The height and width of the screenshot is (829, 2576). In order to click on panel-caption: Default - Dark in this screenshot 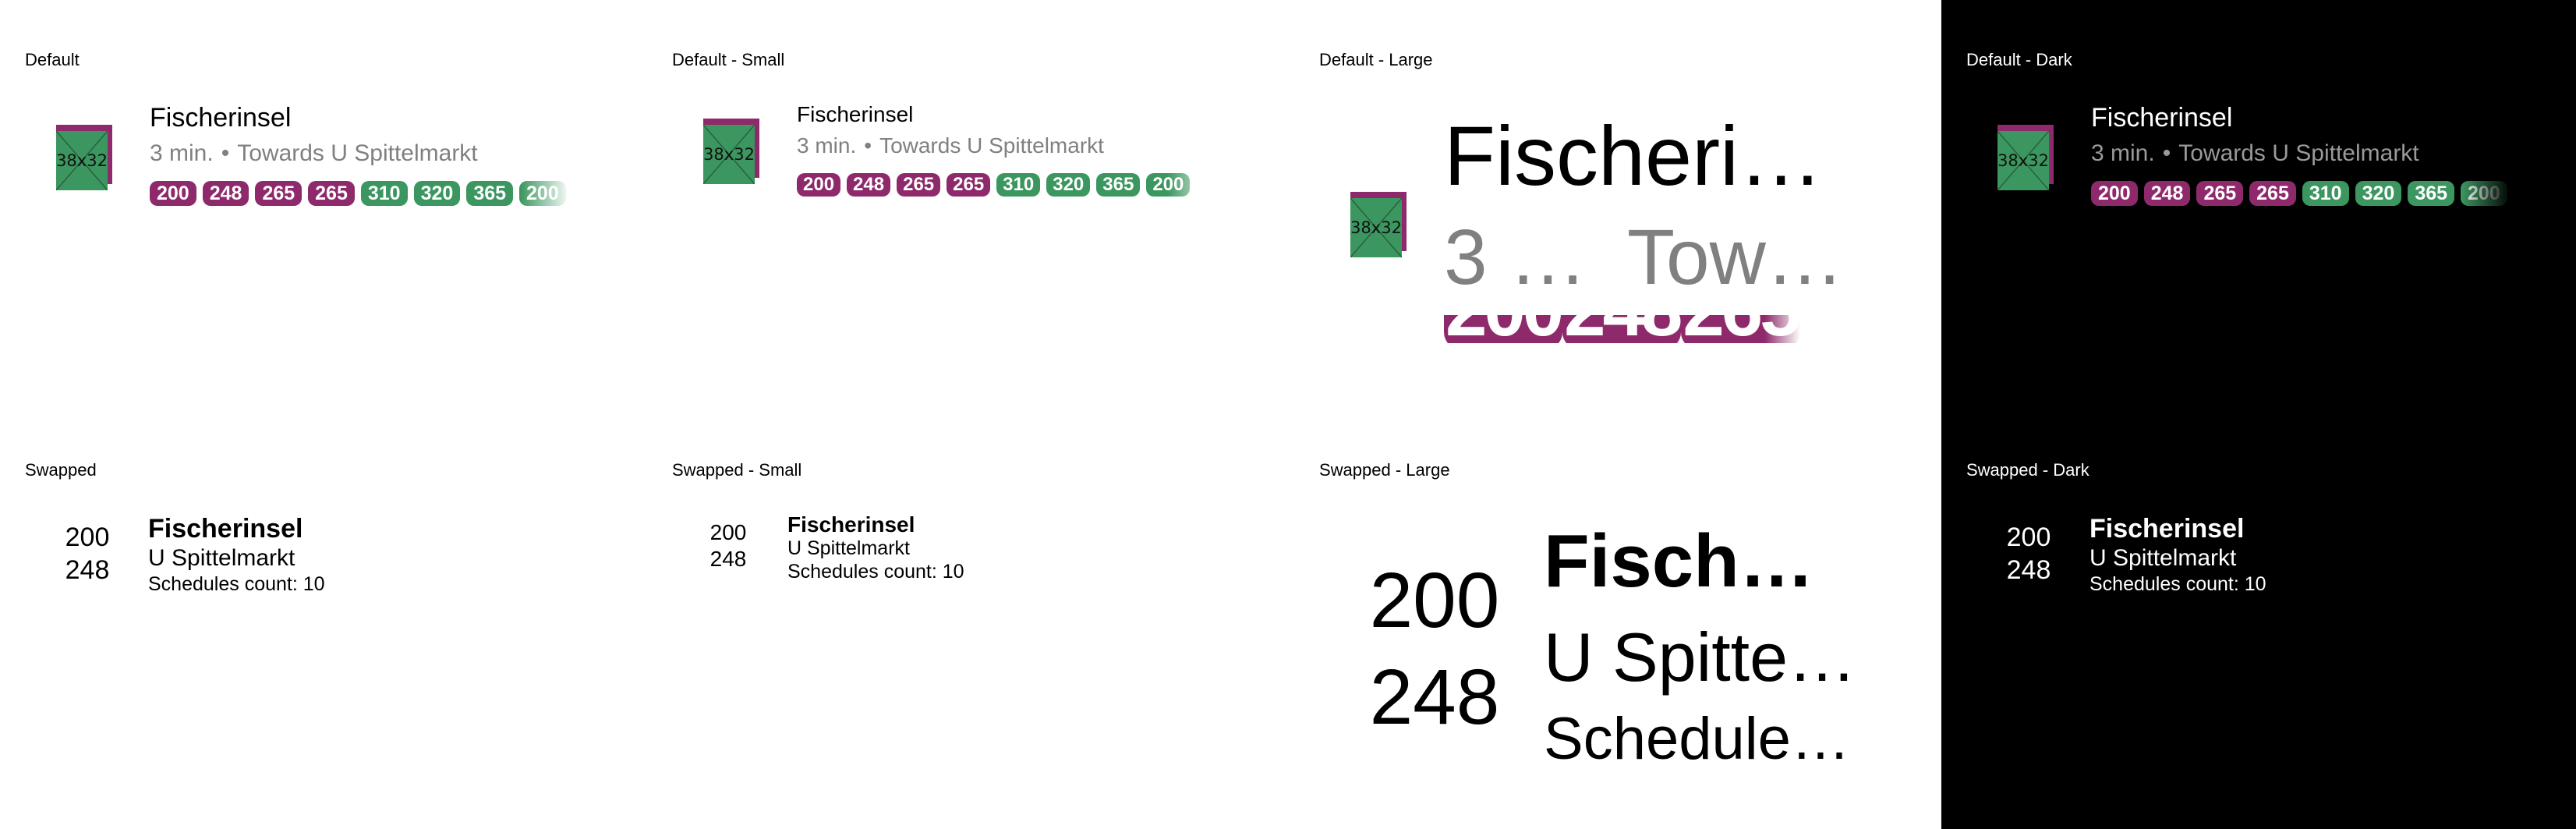, I will do `click(2019, 59)`.